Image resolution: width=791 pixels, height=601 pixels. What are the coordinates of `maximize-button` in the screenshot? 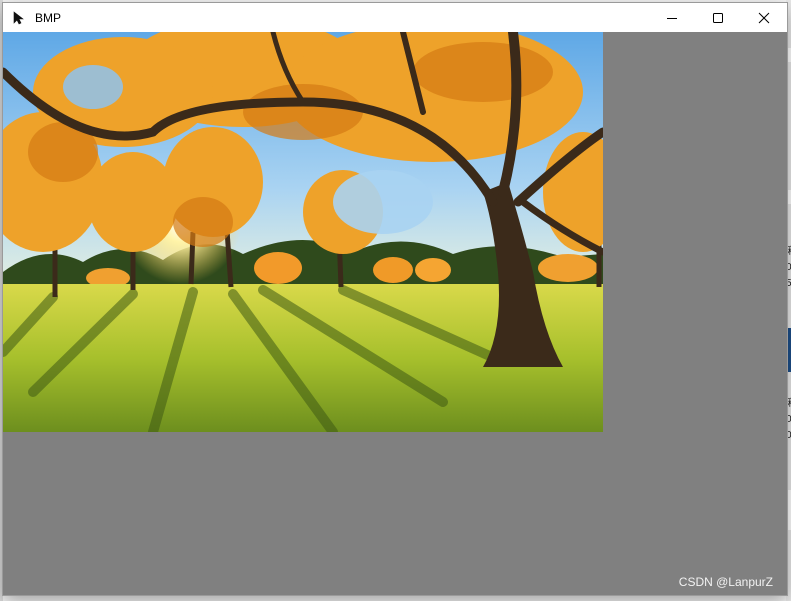 It's located at (718, 17).